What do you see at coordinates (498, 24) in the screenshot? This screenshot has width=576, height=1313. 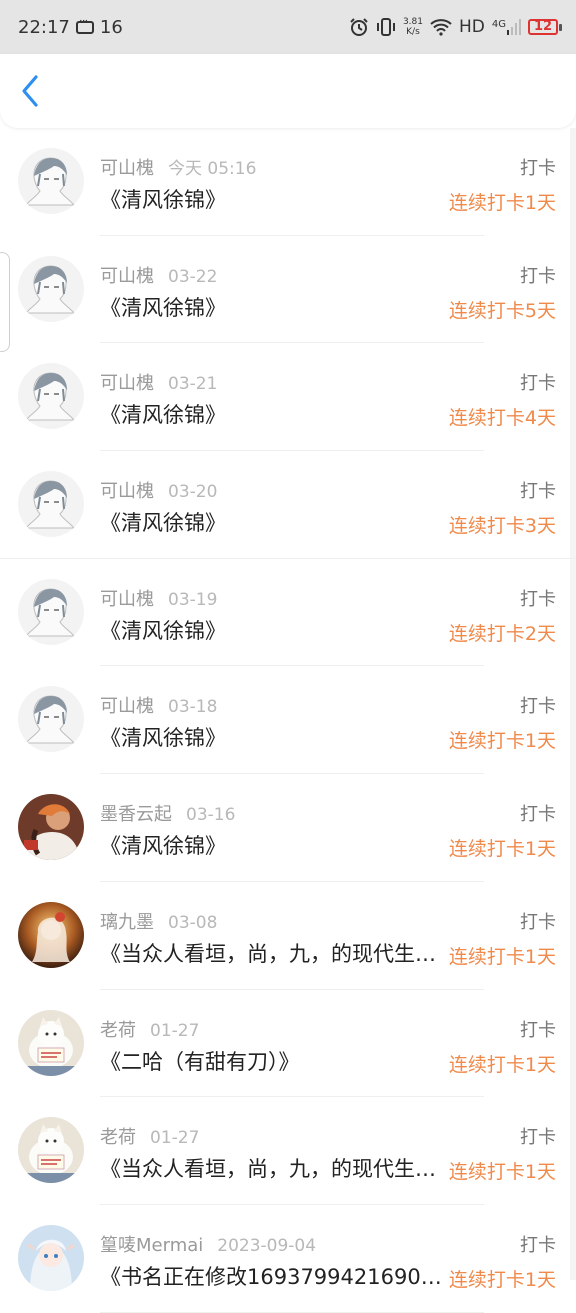 I see `network-4g: 4G` at bounding box center [498, 24].